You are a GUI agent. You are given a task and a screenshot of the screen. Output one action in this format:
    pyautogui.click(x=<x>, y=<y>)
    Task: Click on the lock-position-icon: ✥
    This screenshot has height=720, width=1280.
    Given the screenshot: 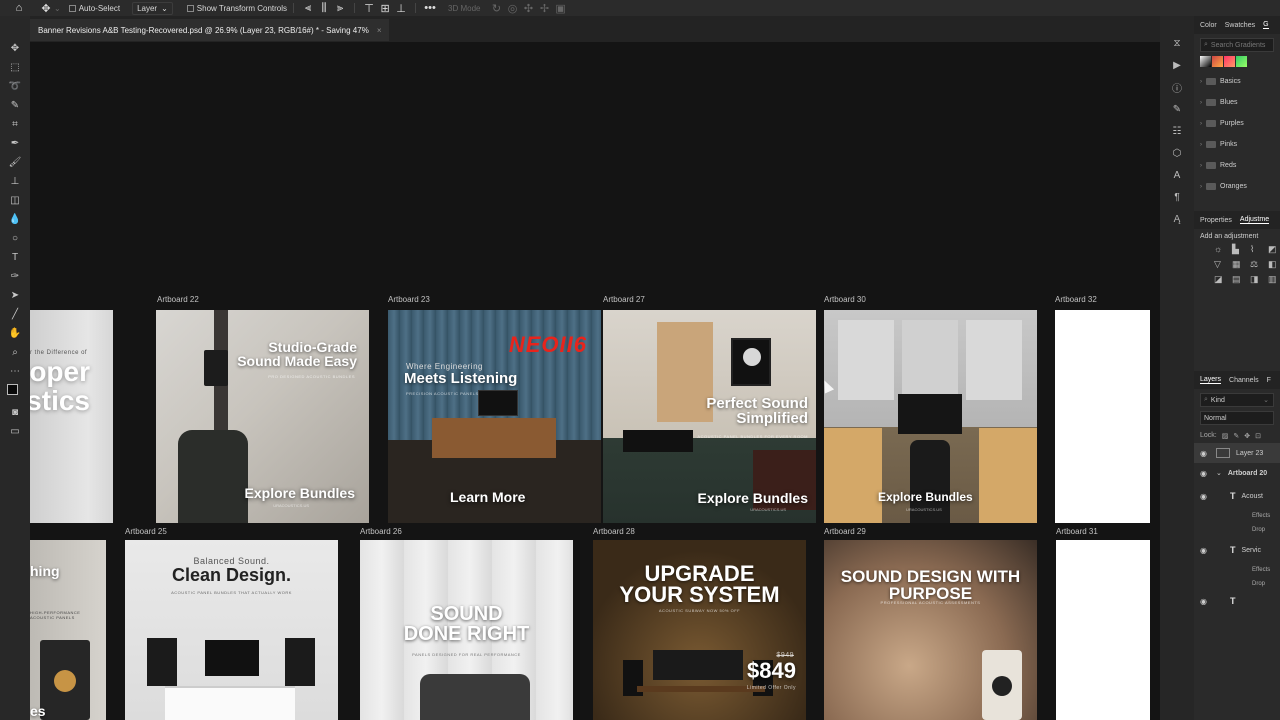 What is the action you would take?
    pyautogui.click(x=1247, y=436)
    